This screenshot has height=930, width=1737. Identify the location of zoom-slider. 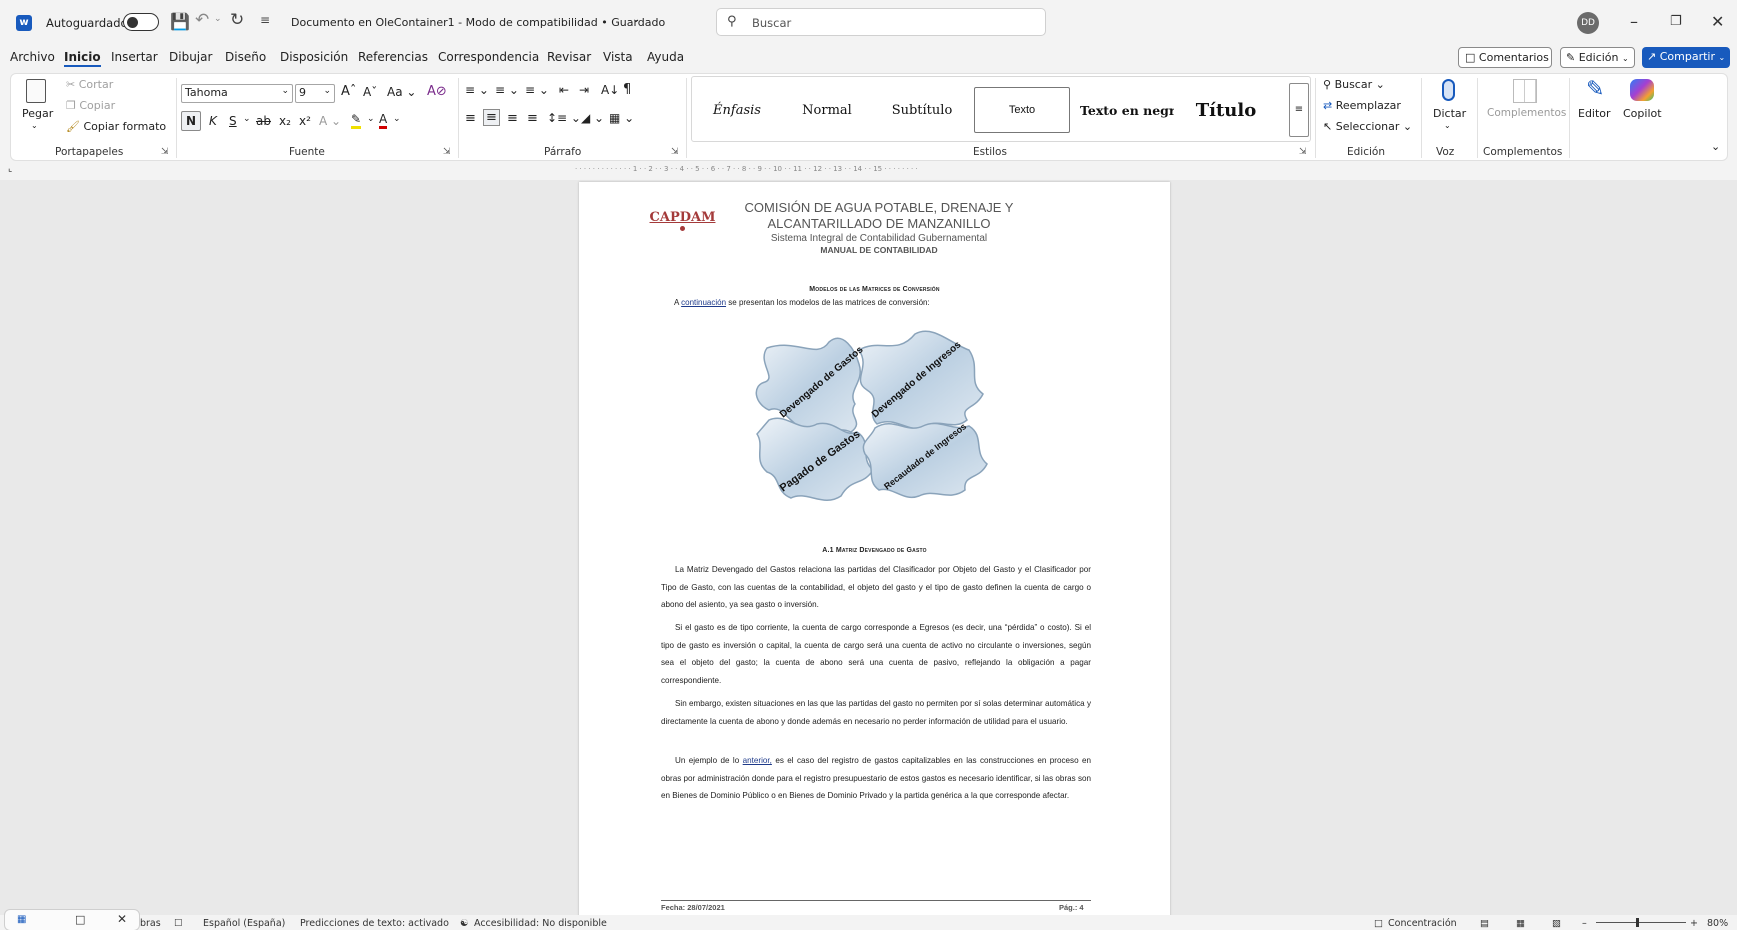
(1641, 922).